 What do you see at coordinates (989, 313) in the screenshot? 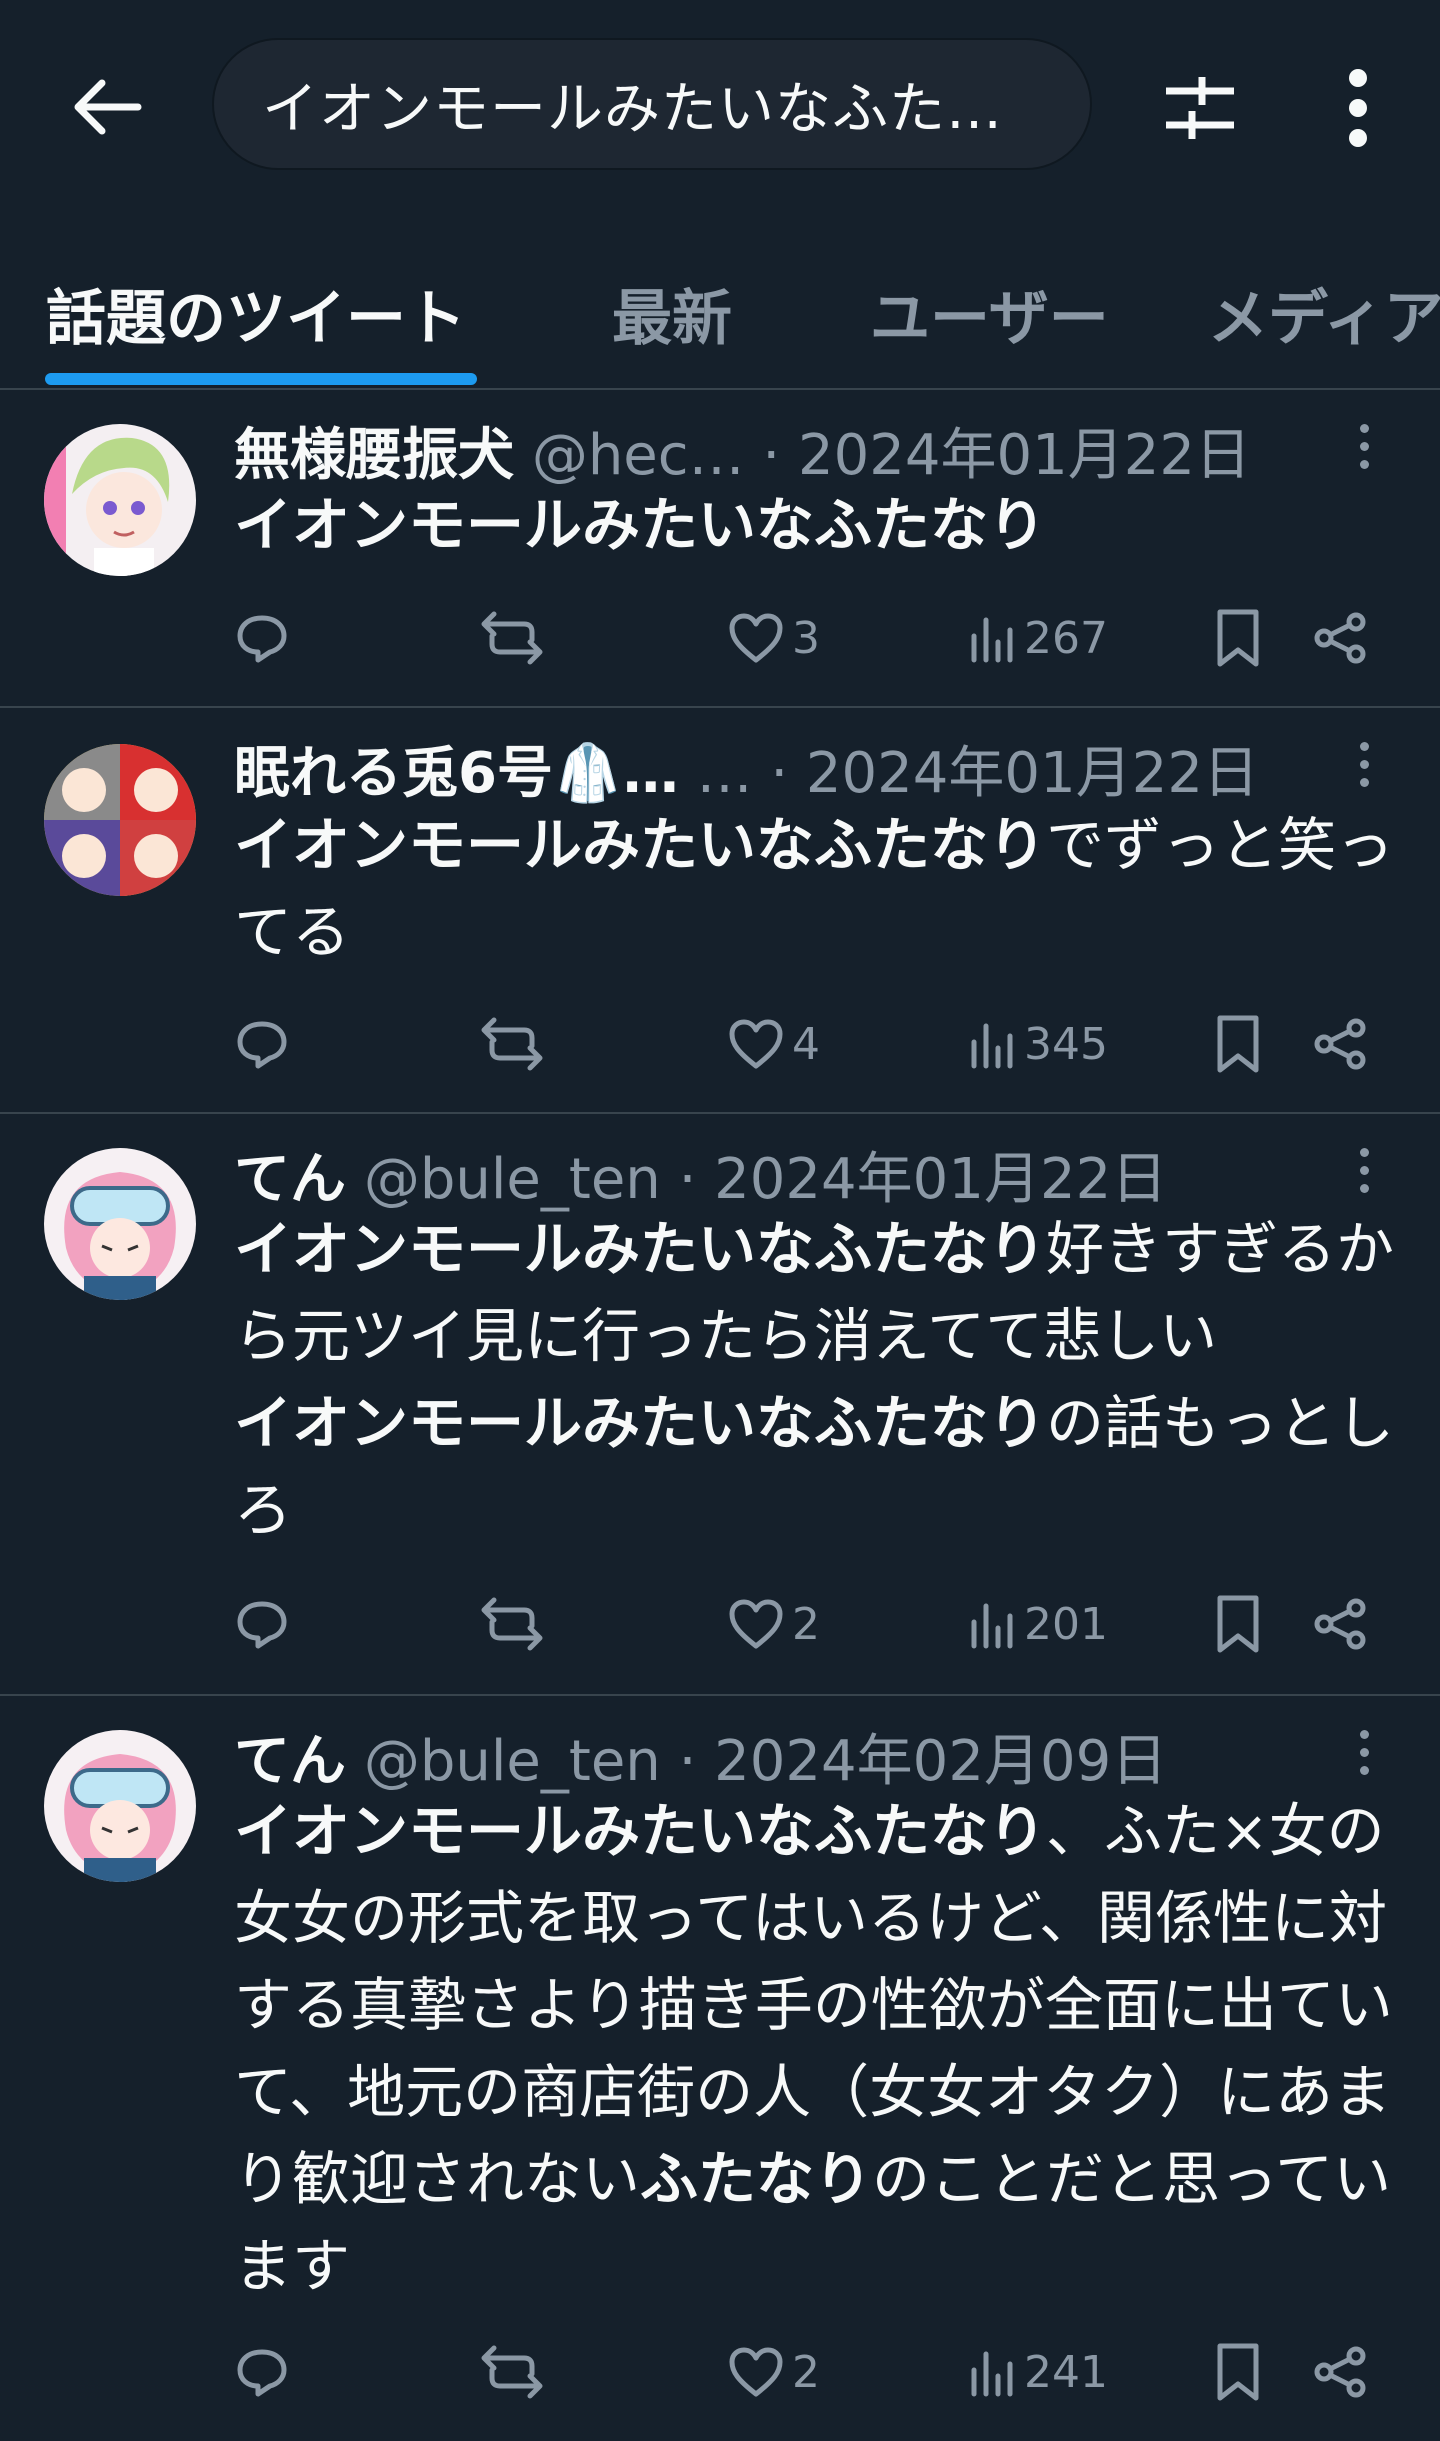
I see `tab-people: ユーザー` at bounding box center [989, 313].